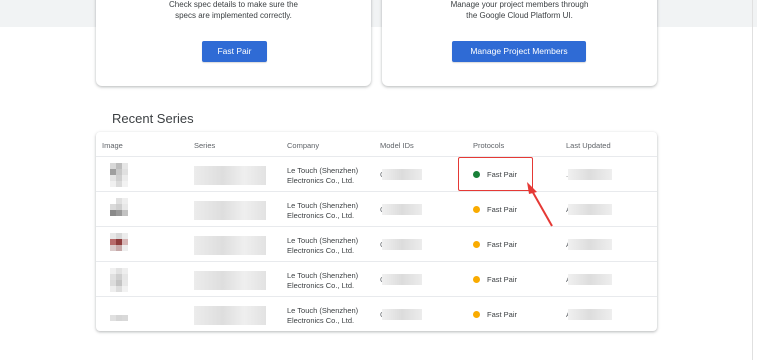 This screenshot has width=757, height=360. What do you see at coordinates (532, 188) in the screenshot?
I see `annotation-arrow-head` at bounding box center [532, 188].